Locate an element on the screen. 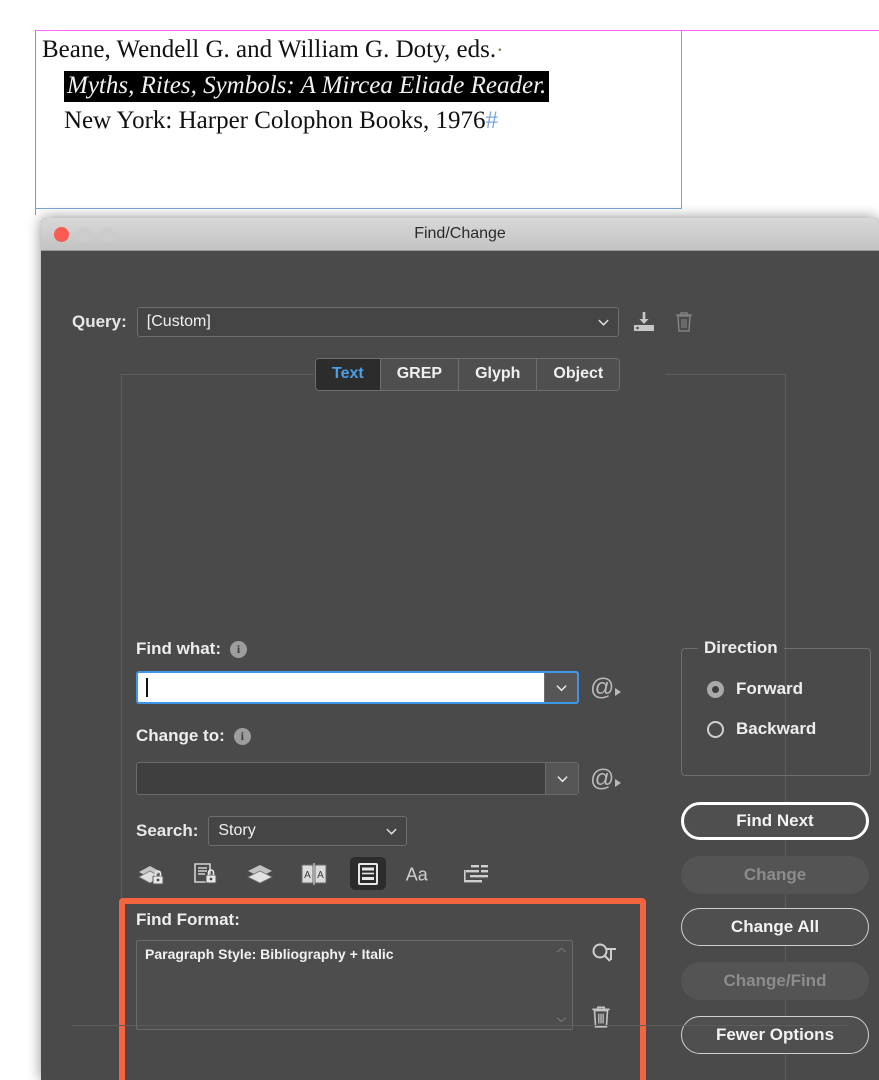 The image size is (879, 1080). include-locked-layers-button is located at coordinates (152, 873).